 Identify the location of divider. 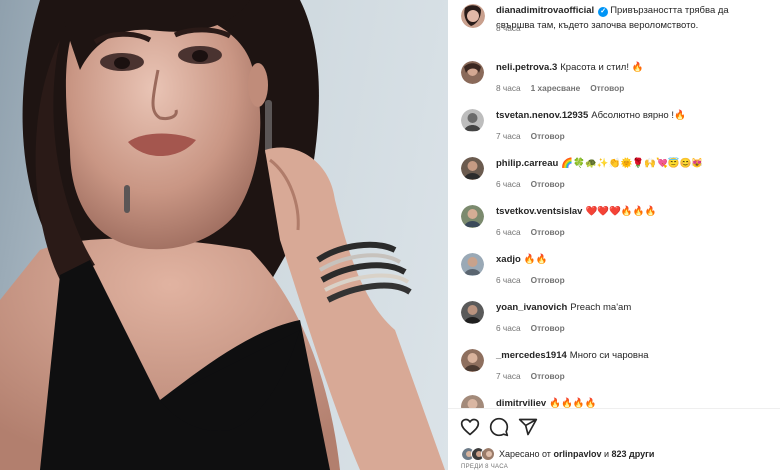
(614, 408).